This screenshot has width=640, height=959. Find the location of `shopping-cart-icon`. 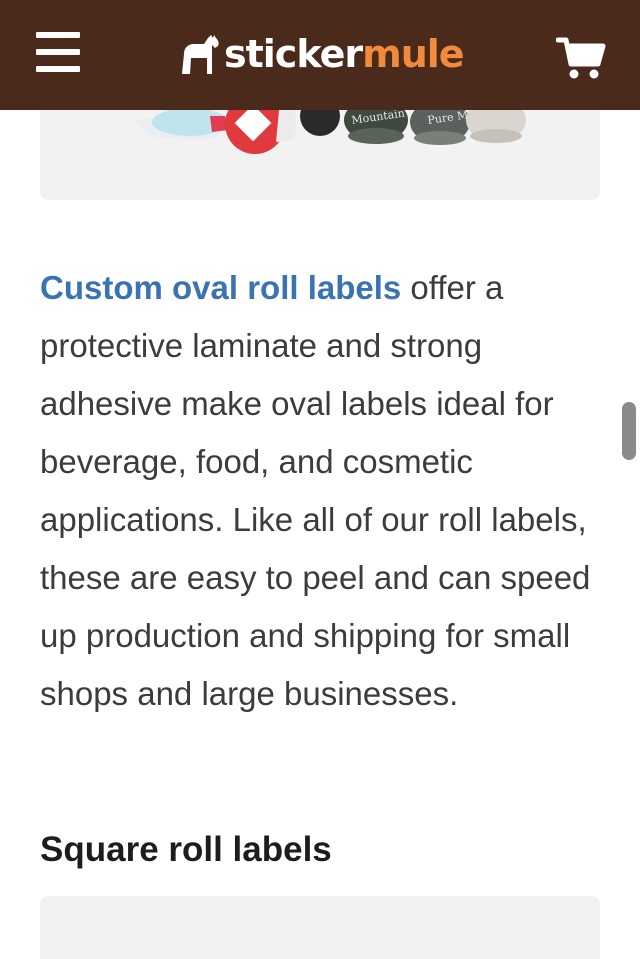

shopping-cart-icon is located at coordinates (580, 58).